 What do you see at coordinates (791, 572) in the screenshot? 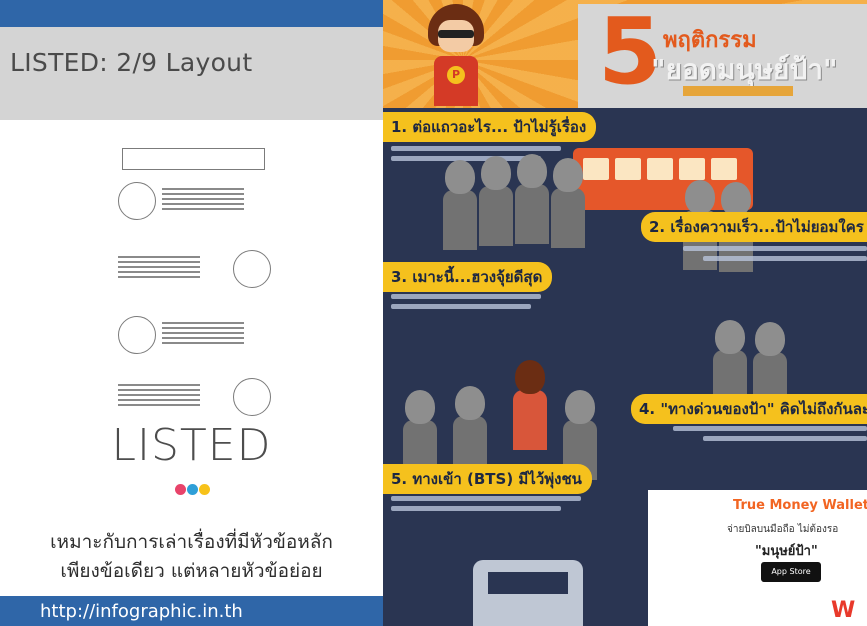
I see `app-store-badge: App Store` at bounding box center [791, 572].